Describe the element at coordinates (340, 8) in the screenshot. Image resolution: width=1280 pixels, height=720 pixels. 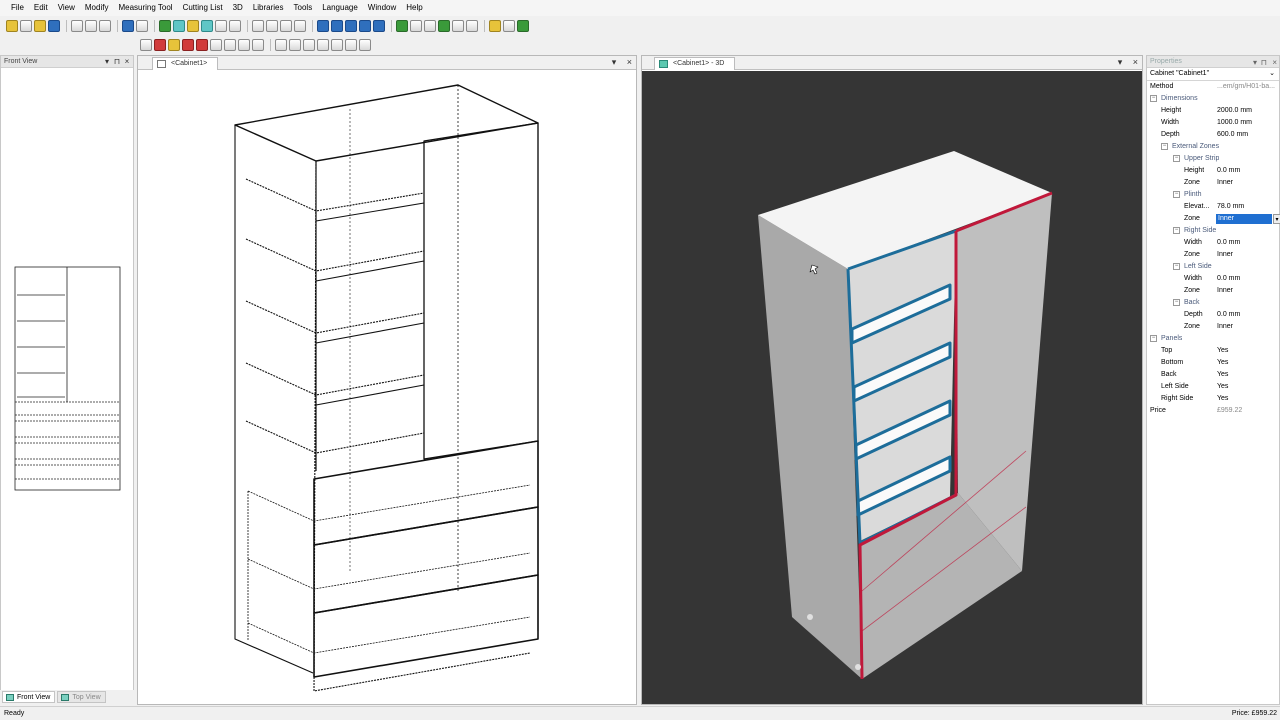
I see `menu-language: Language` at that location.